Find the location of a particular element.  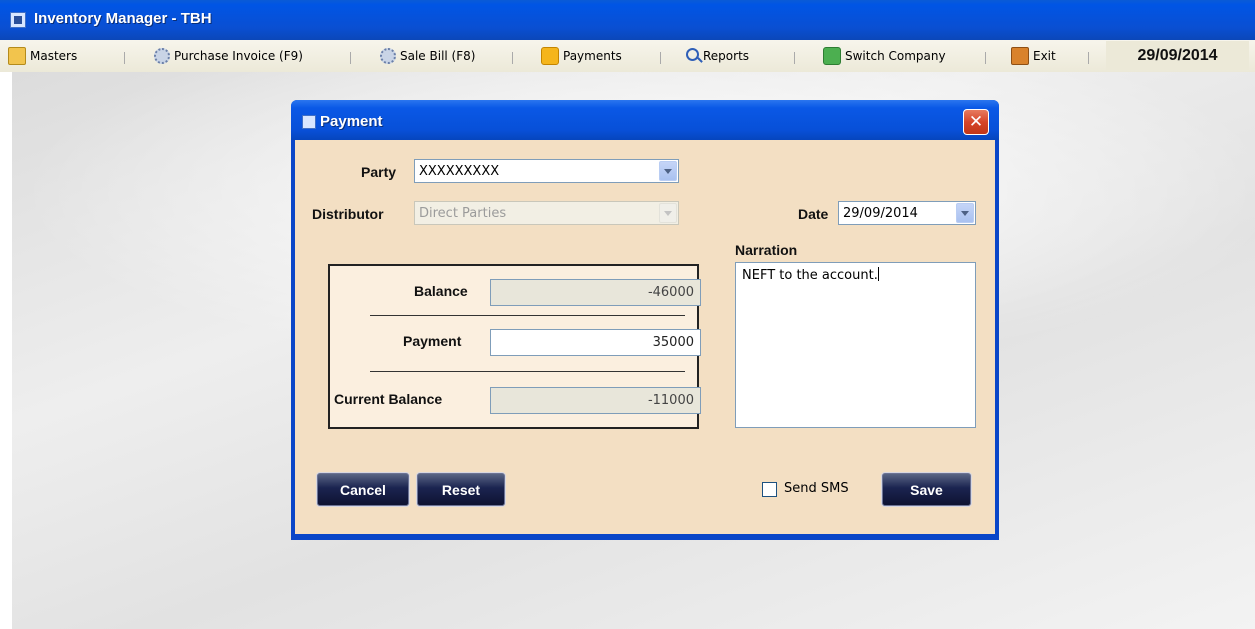

menu-exit: Exit is located at coordinates (1033, 56).